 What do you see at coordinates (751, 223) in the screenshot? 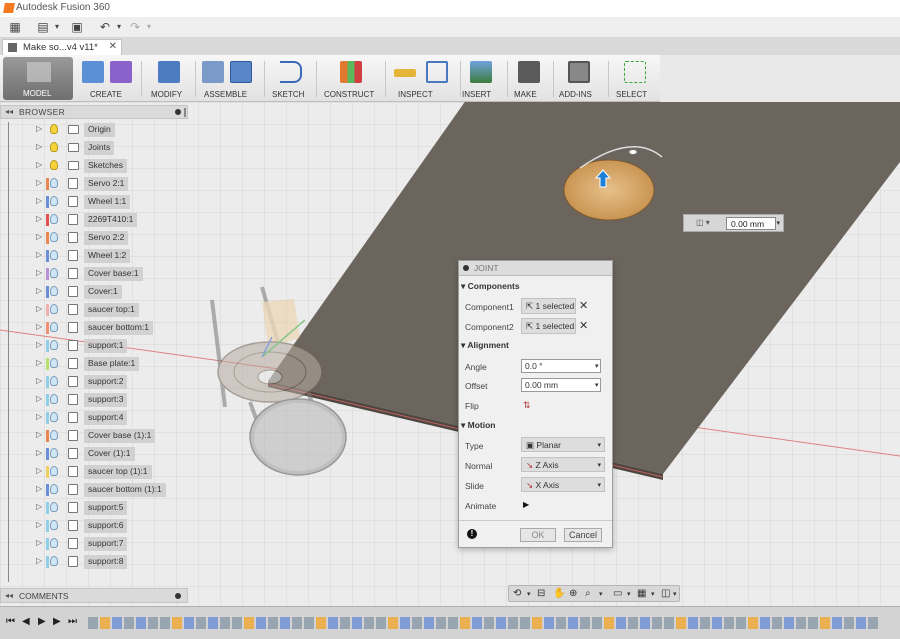
I see `dimension-value-field: 0.00 mm` at bounding box center [751, 223].